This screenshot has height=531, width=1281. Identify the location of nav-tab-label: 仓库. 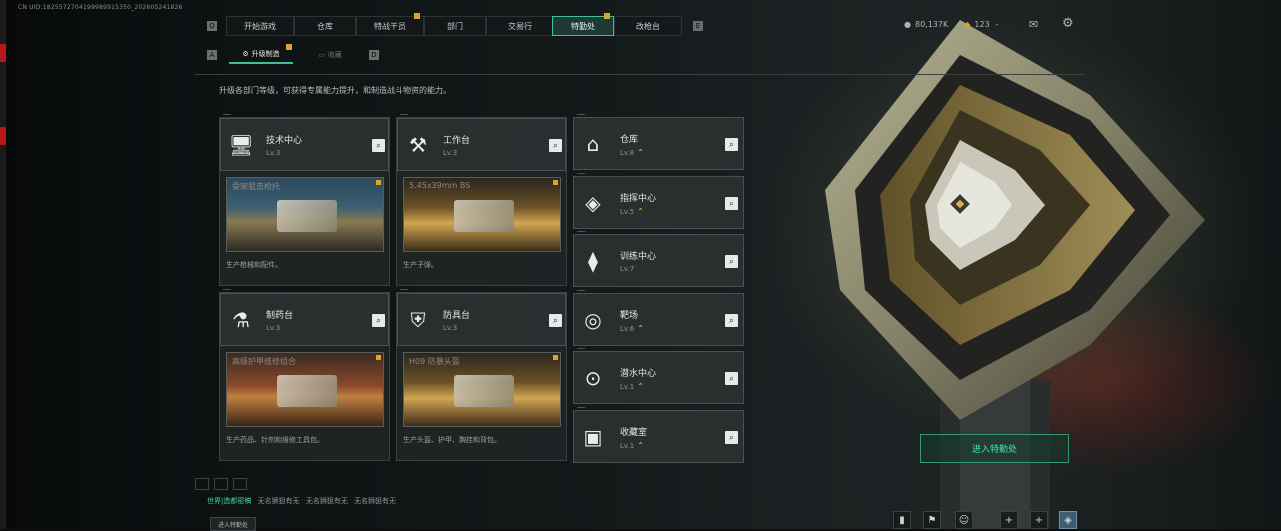
(325, 26).